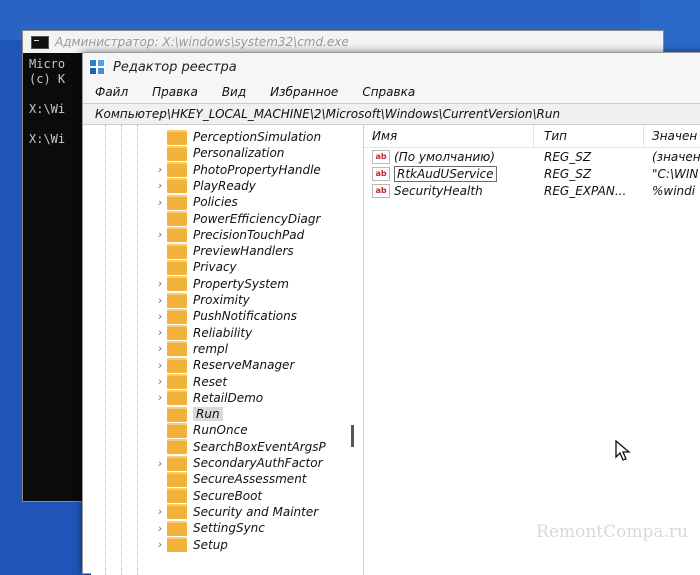 The image size is (700, 575). What do you see at coordinates (215, 267) in the screenshot?
I see `tree-key-label: Privacy` at bounding box center [215, 267].